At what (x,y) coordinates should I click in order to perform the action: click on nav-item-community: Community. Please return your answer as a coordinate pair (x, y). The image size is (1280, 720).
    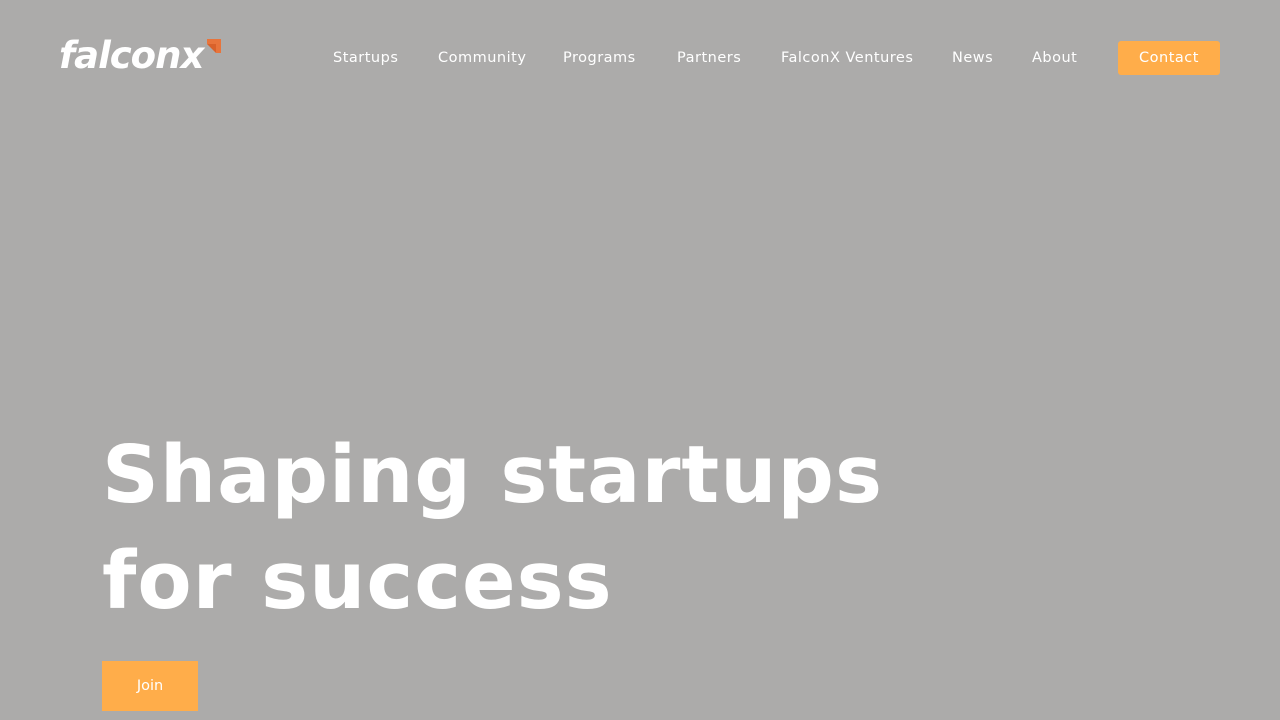
    Looking at the image, I should click on (482, 58).